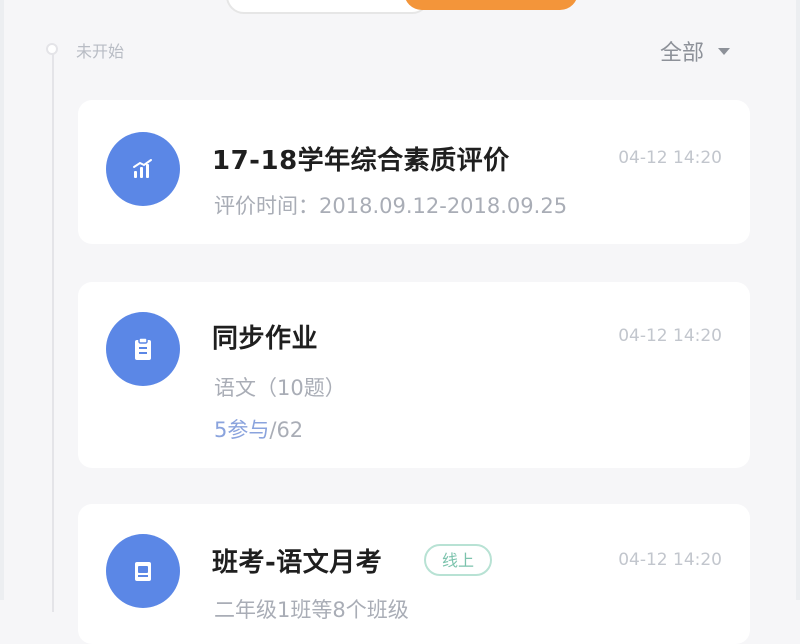 Image resolution: width=800 pixels, height=644 pixels. What do you see at coordinates (682, 53) in the screenshot?
I see `filter-label: 全部` at bounding box center [682, 53].